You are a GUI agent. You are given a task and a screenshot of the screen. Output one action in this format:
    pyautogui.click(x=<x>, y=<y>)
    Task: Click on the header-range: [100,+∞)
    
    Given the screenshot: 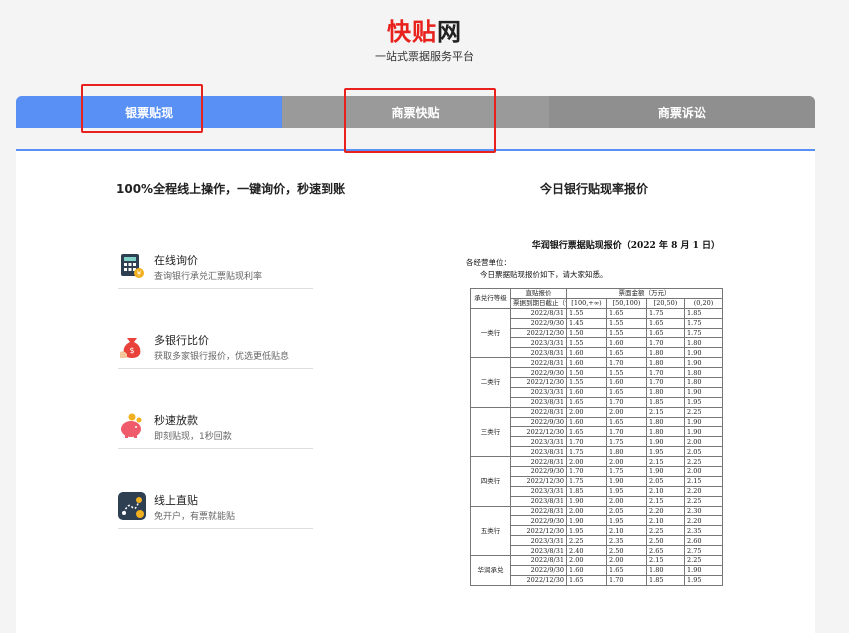 What is the action you would take?
    pyautogui.click(x=586, y=303)
    